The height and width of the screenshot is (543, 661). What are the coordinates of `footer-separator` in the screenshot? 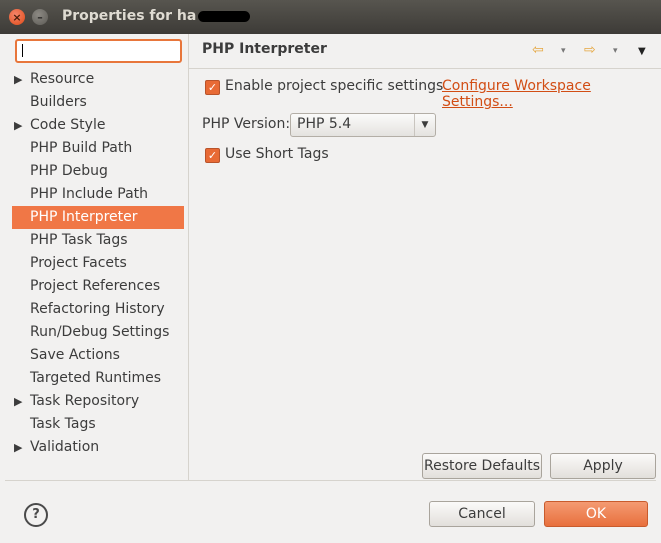 It's located at (330, 480).